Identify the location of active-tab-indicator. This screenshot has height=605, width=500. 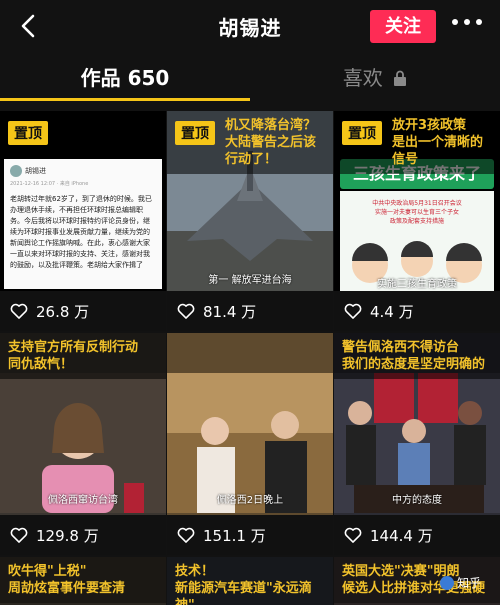
(125, 99).